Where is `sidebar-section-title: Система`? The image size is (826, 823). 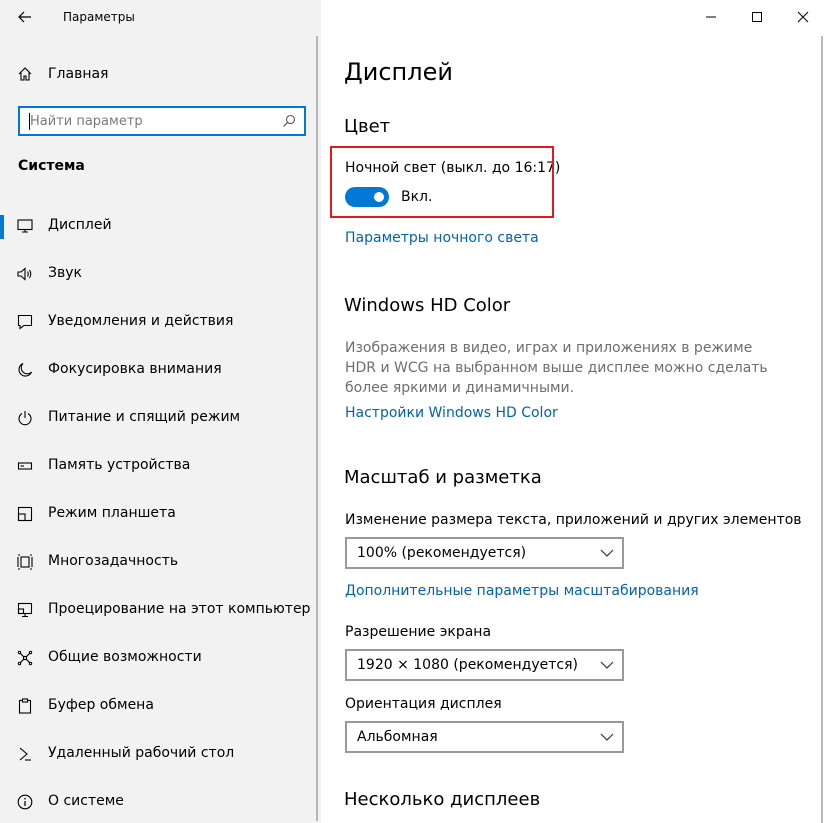 sidebar-section-title: Система is located at coordinates (51, 166).